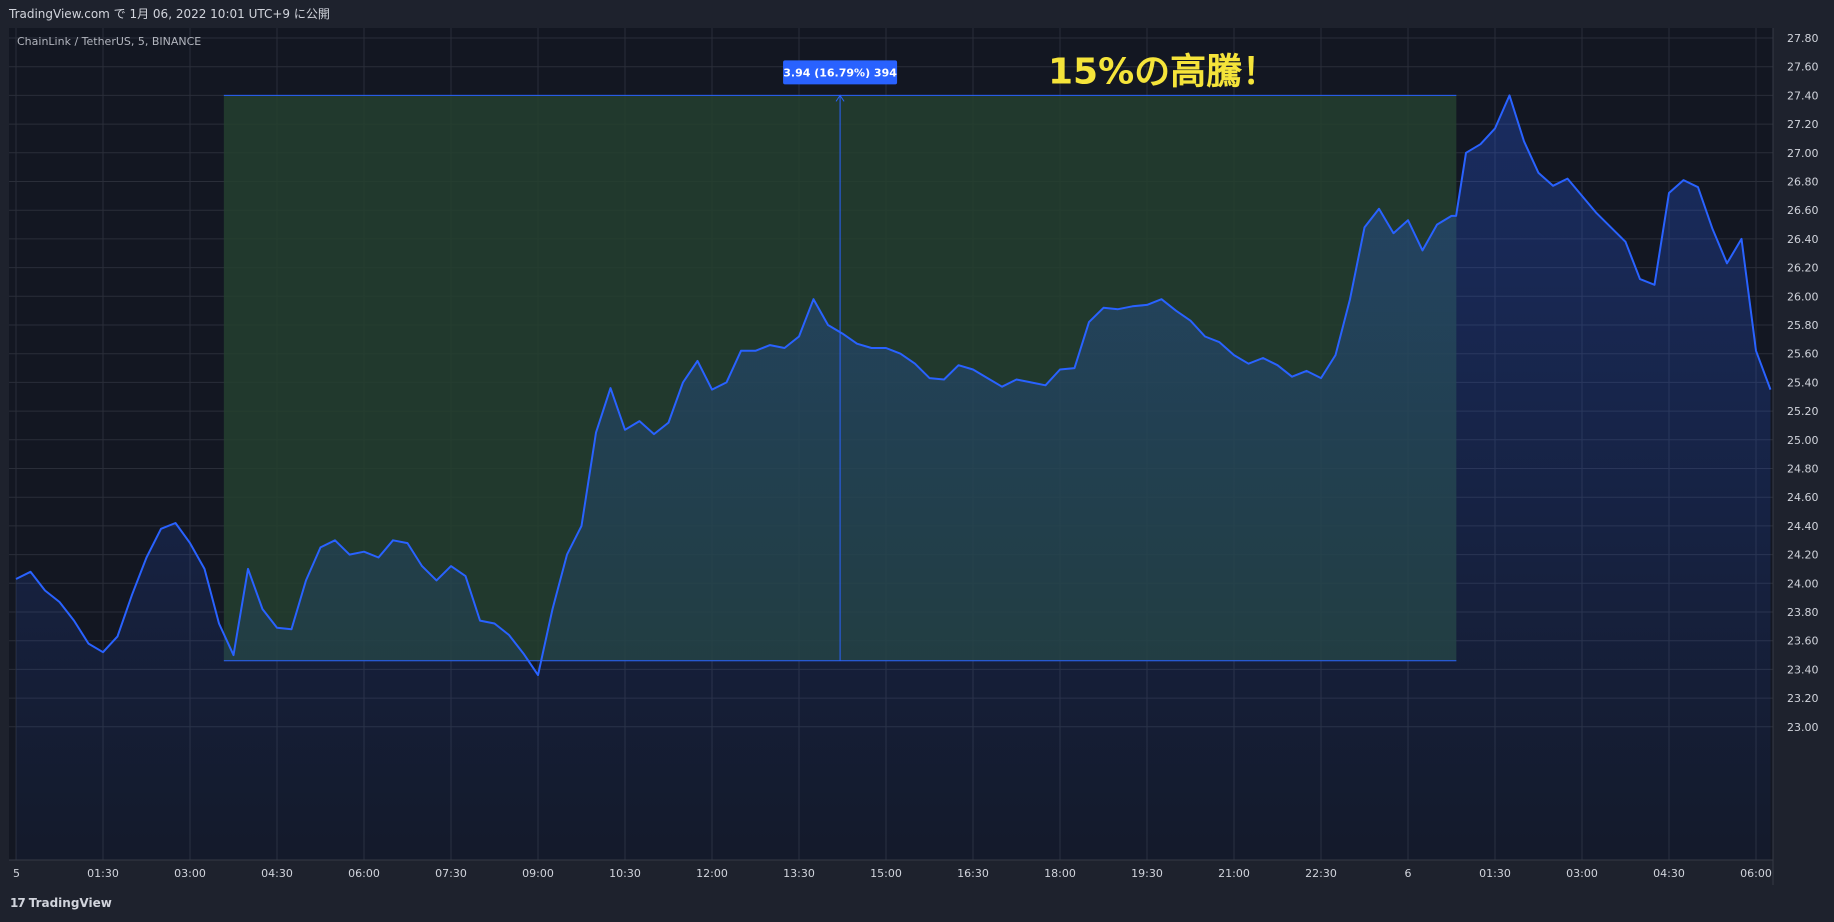  What do you see at coordinates (1803, 641) in the screenshot?
I see `y-tick-label: 23.60` at bounding box center [1803, 641].